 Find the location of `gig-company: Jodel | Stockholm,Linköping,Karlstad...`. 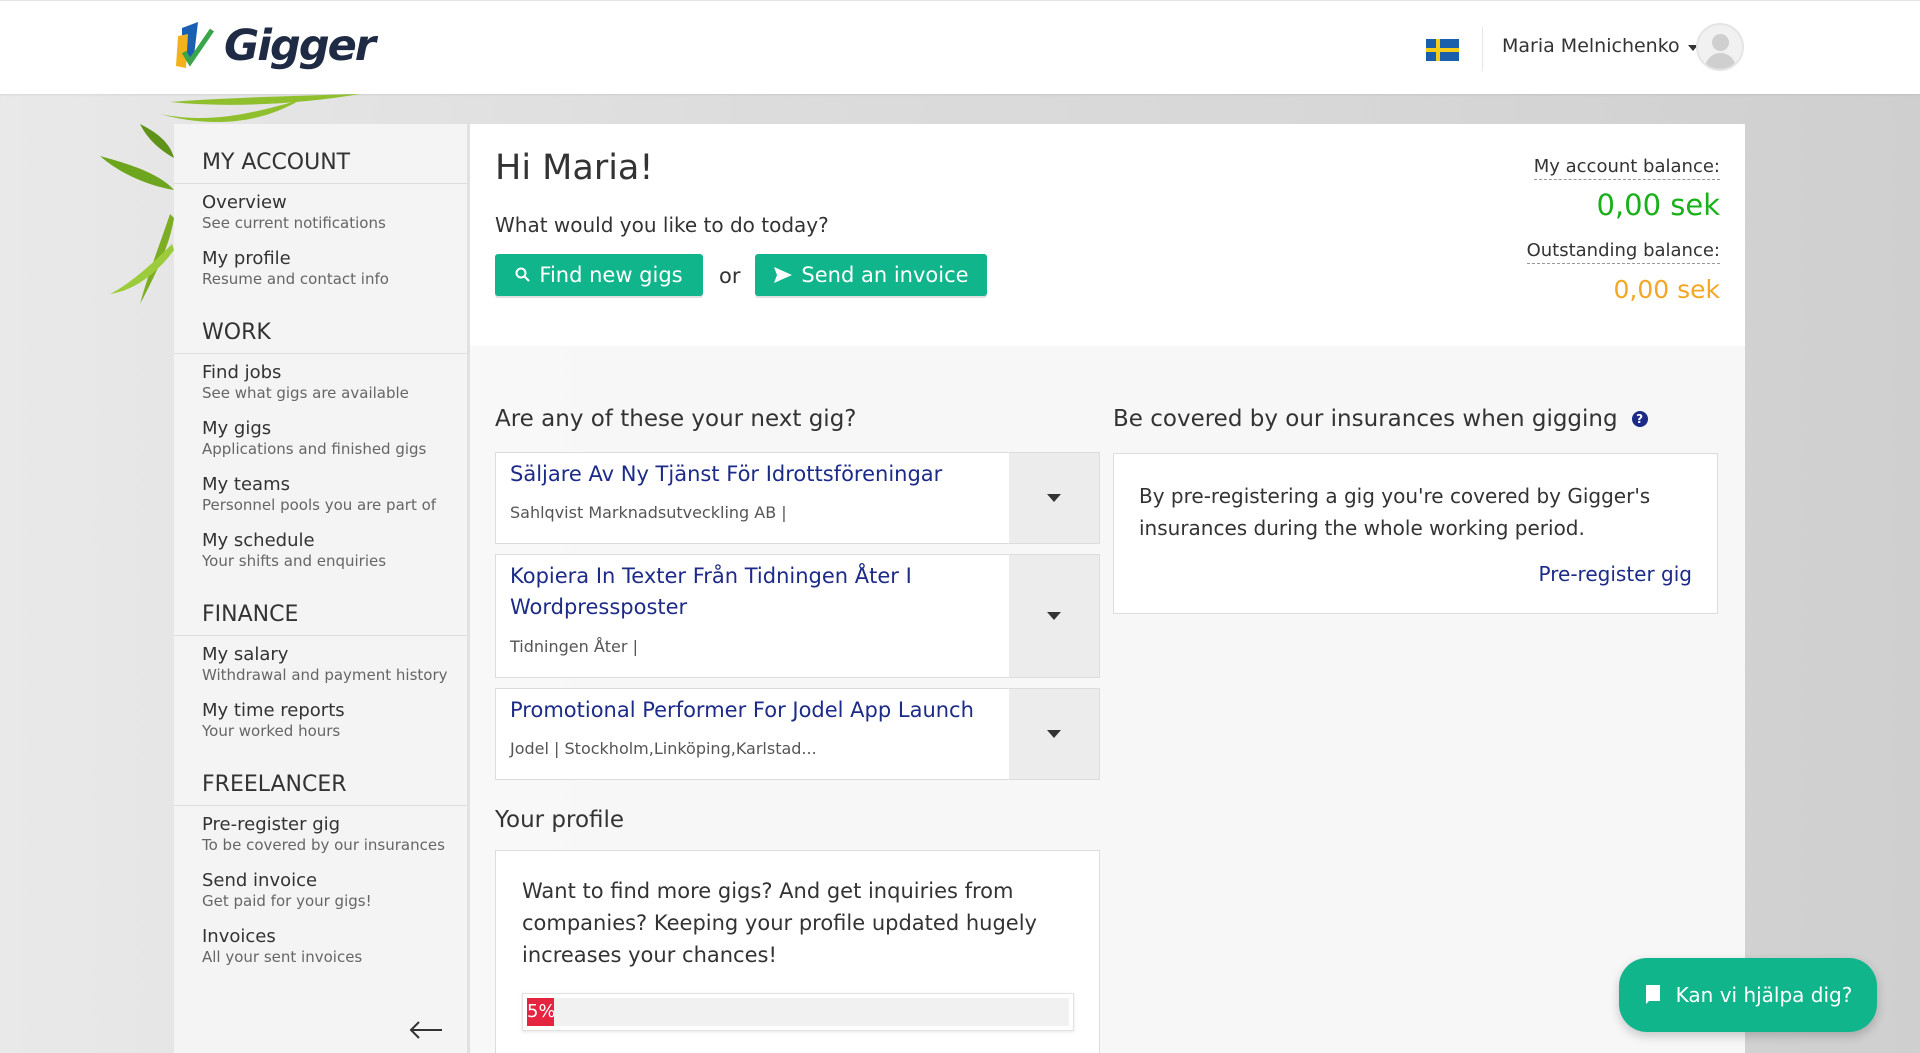

gig-company: Jodel | Stockholm,Linköping,Karlstad... is located at coordinates (663, 748).